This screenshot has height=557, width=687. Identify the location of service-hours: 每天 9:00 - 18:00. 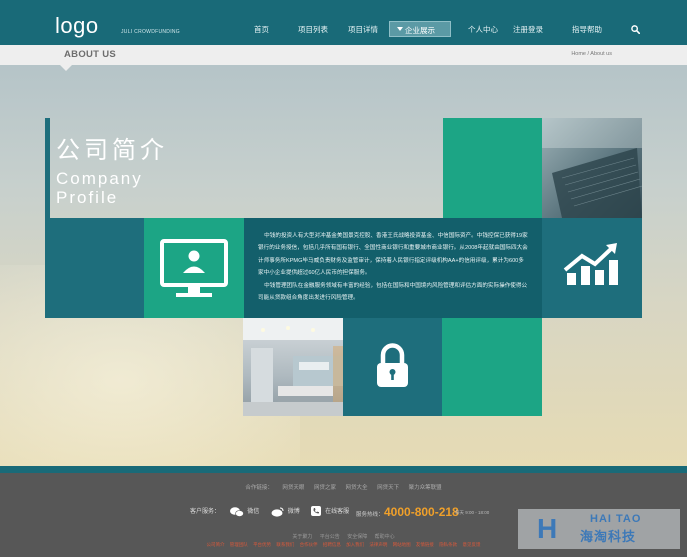
(472, 512).